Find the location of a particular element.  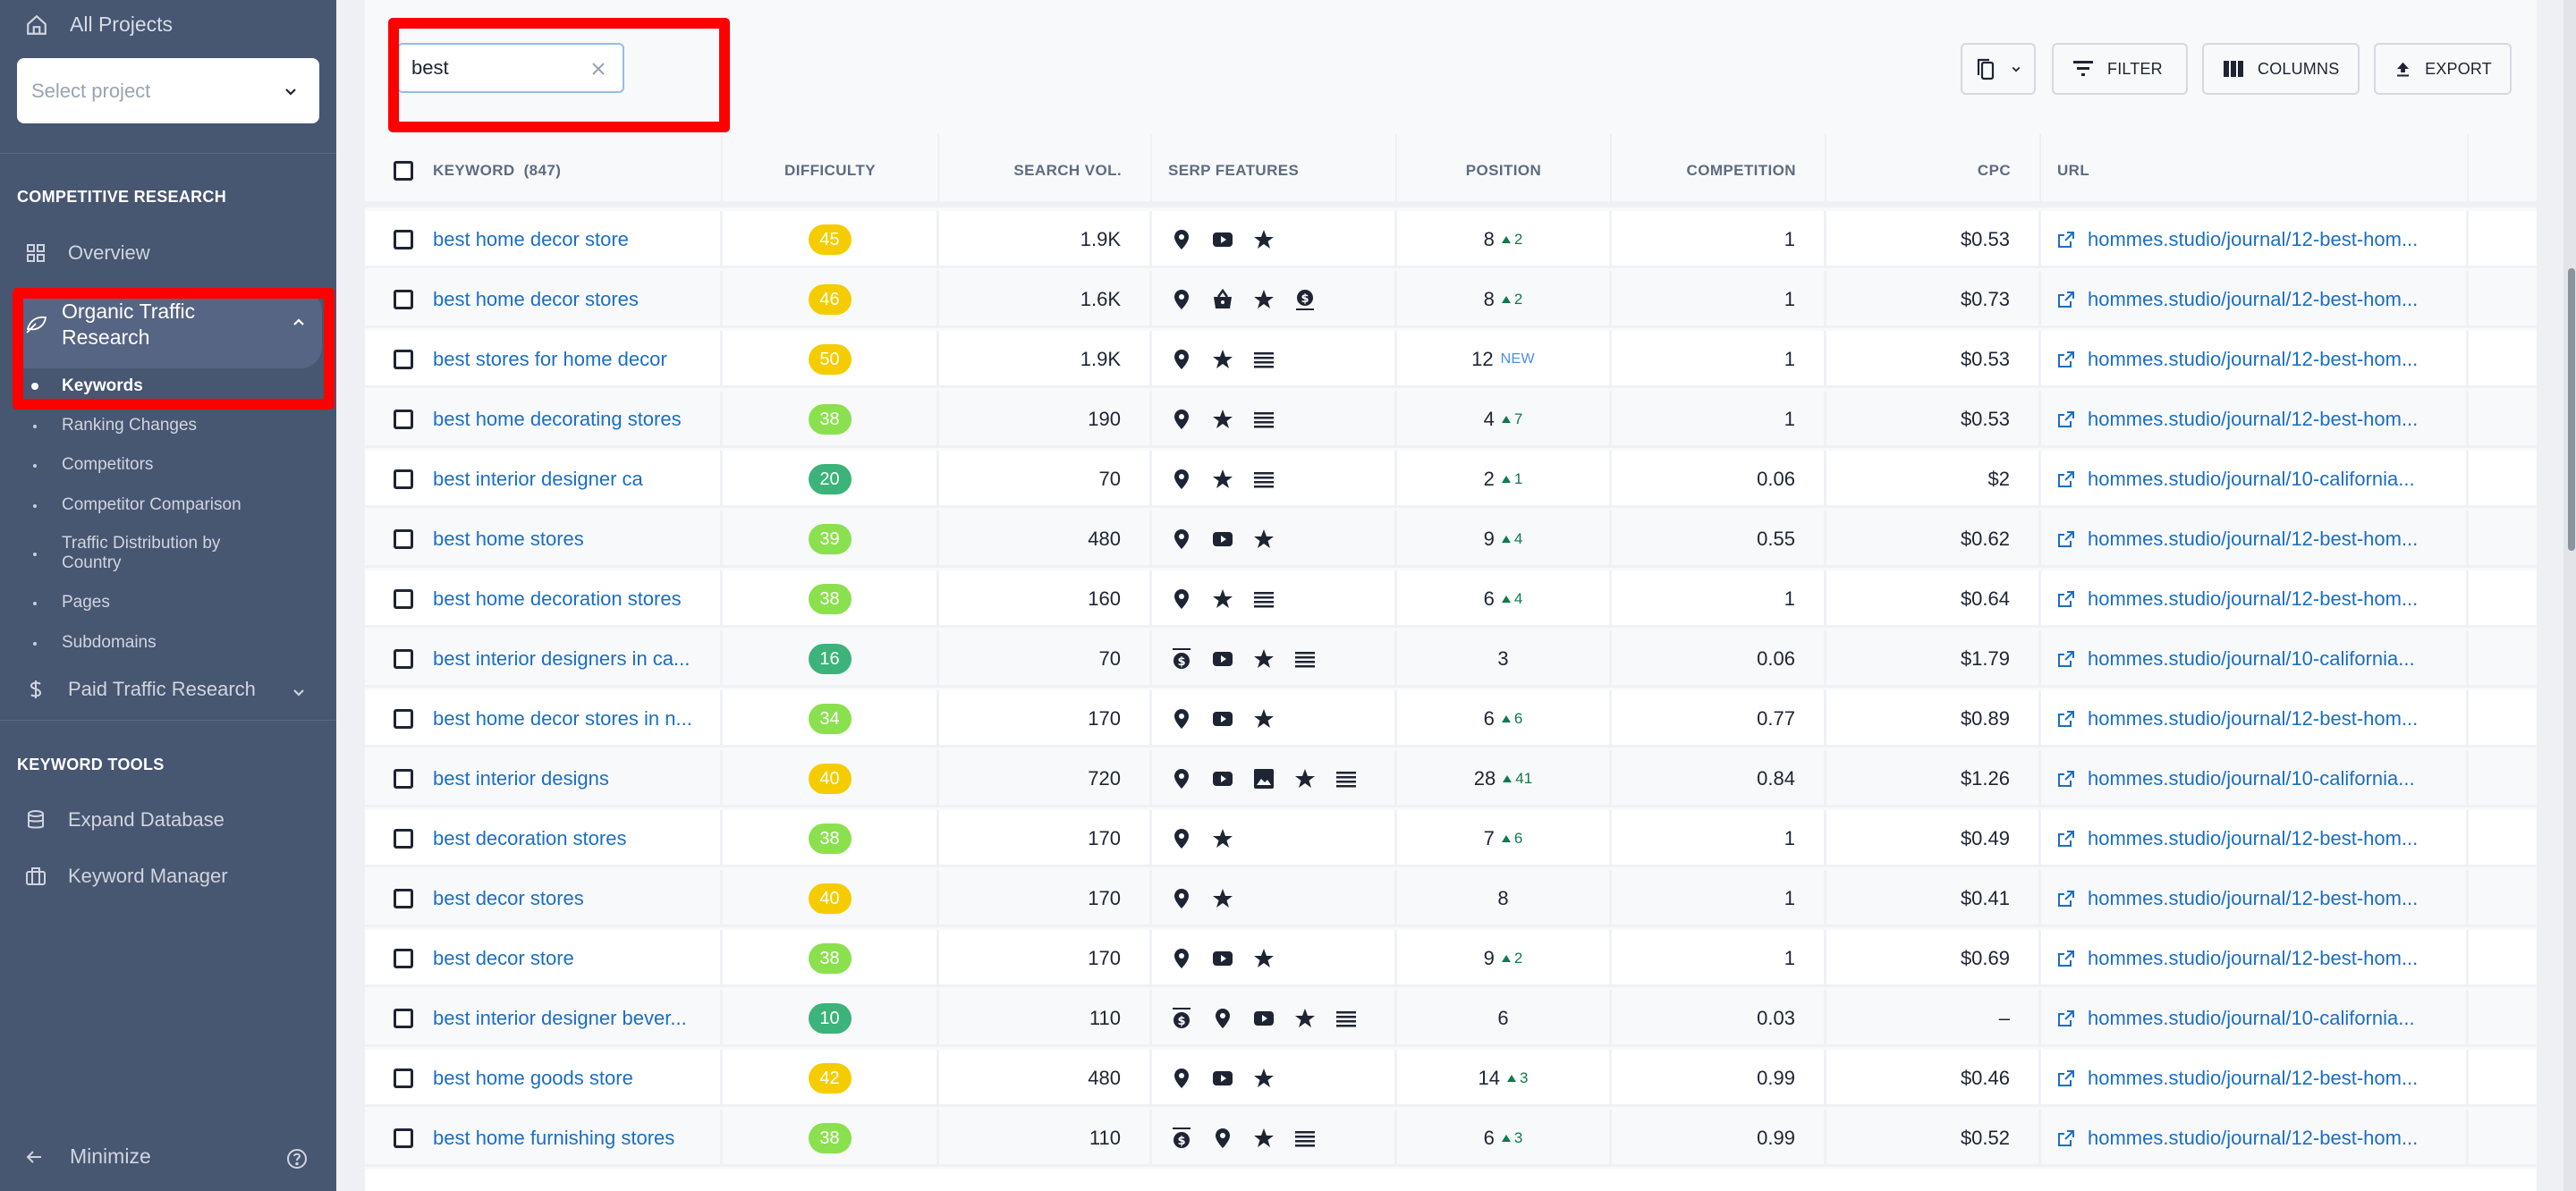

keyword-link: best home goods store is located at coordinates (533, 1078).